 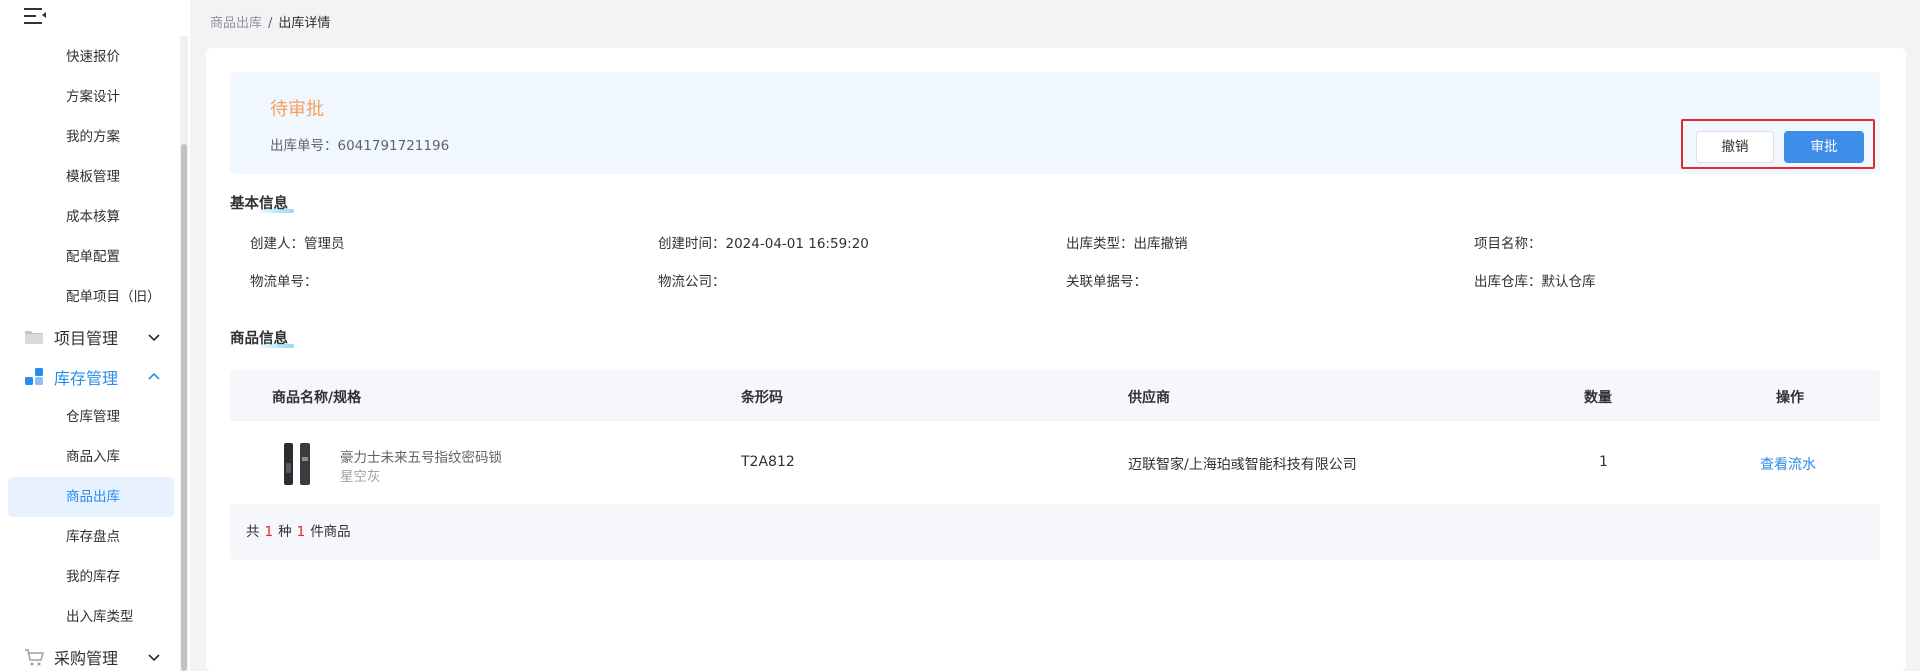 I want to click on summary-prefix: 共, so click(x=253, y=532).